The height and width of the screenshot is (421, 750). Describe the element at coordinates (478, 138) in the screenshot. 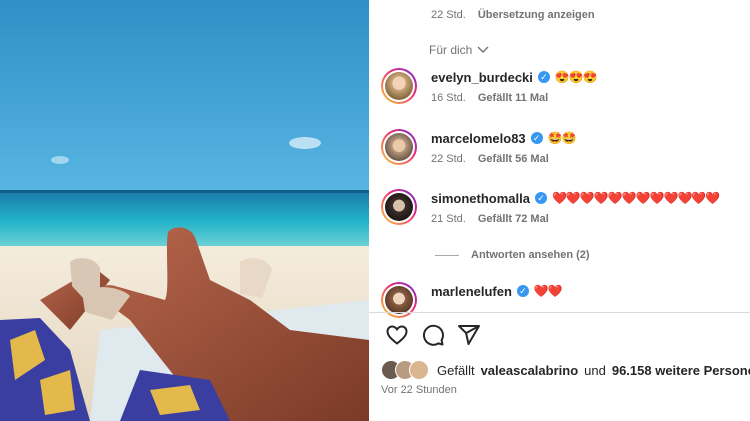

I see `comment-username: marcelomelo83` at that location.